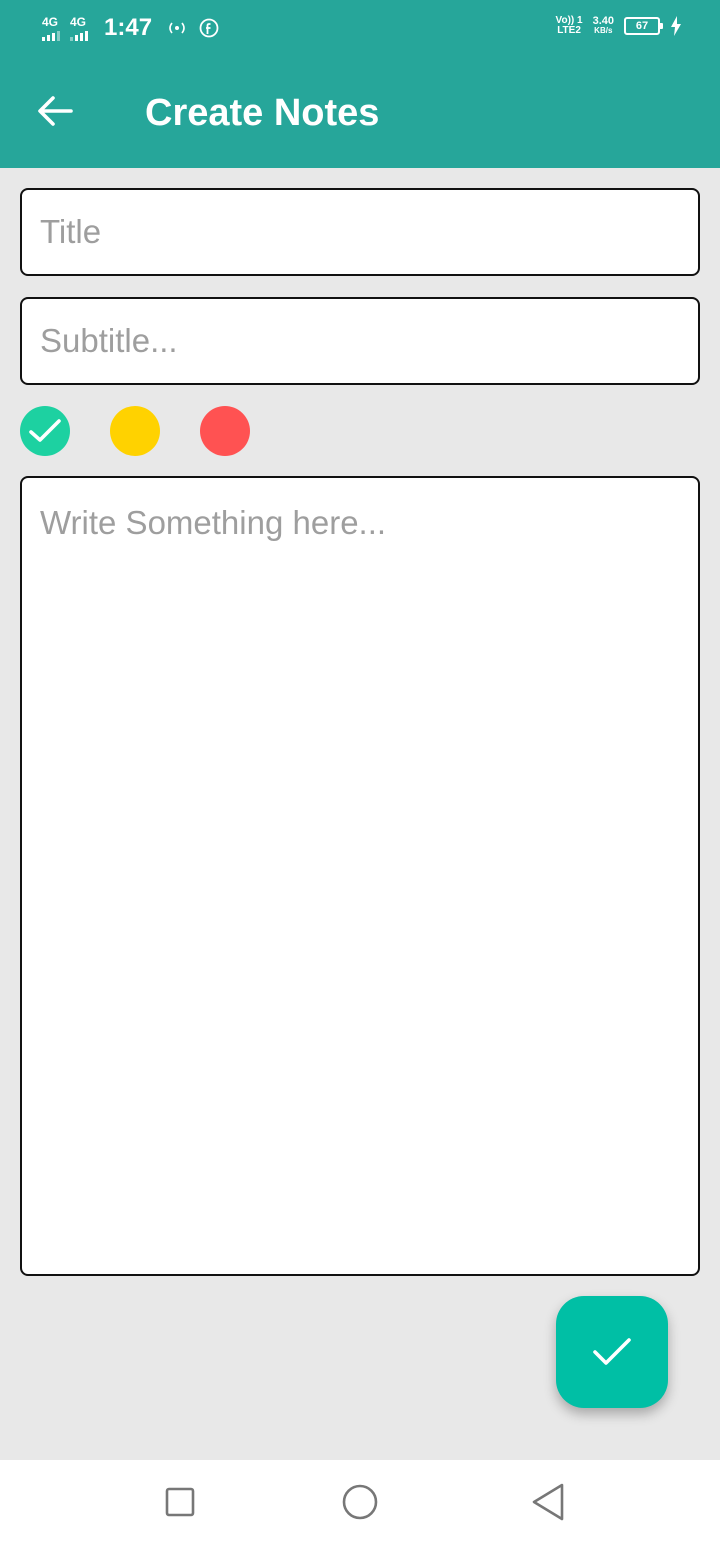 This screenshot has height=1544, width=720. I want to click on system-back-button, so click(548, 1502).